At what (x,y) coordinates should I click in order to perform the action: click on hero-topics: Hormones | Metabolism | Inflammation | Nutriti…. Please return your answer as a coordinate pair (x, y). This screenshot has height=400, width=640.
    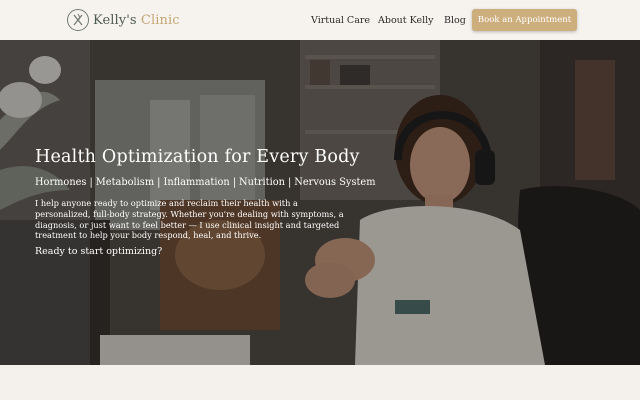
    Looking at the image, I should click on (205, 182).